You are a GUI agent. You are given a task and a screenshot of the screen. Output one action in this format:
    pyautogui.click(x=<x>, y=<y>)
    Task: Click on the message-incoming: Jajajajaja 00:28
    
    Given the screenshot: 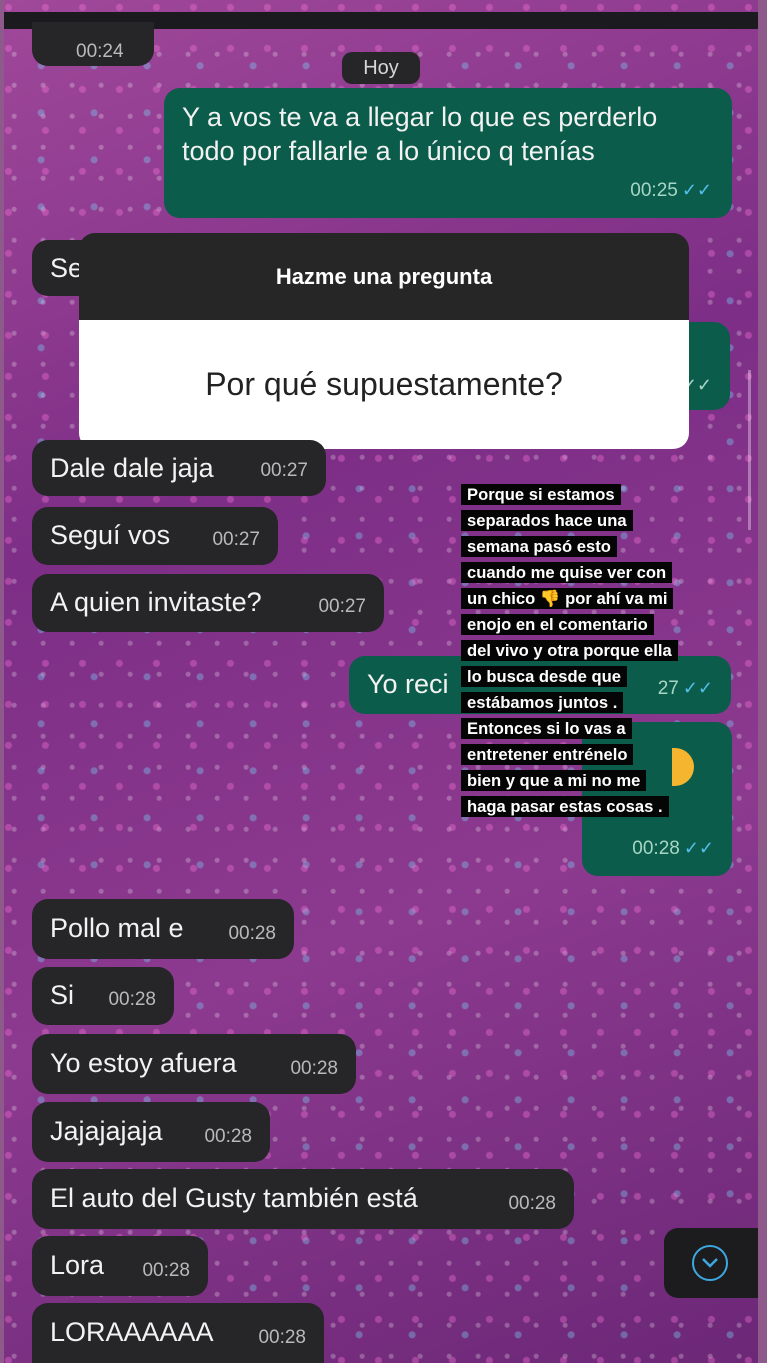 What is the action you would take?
    pyautogui.click(x=151, y=1132)
    